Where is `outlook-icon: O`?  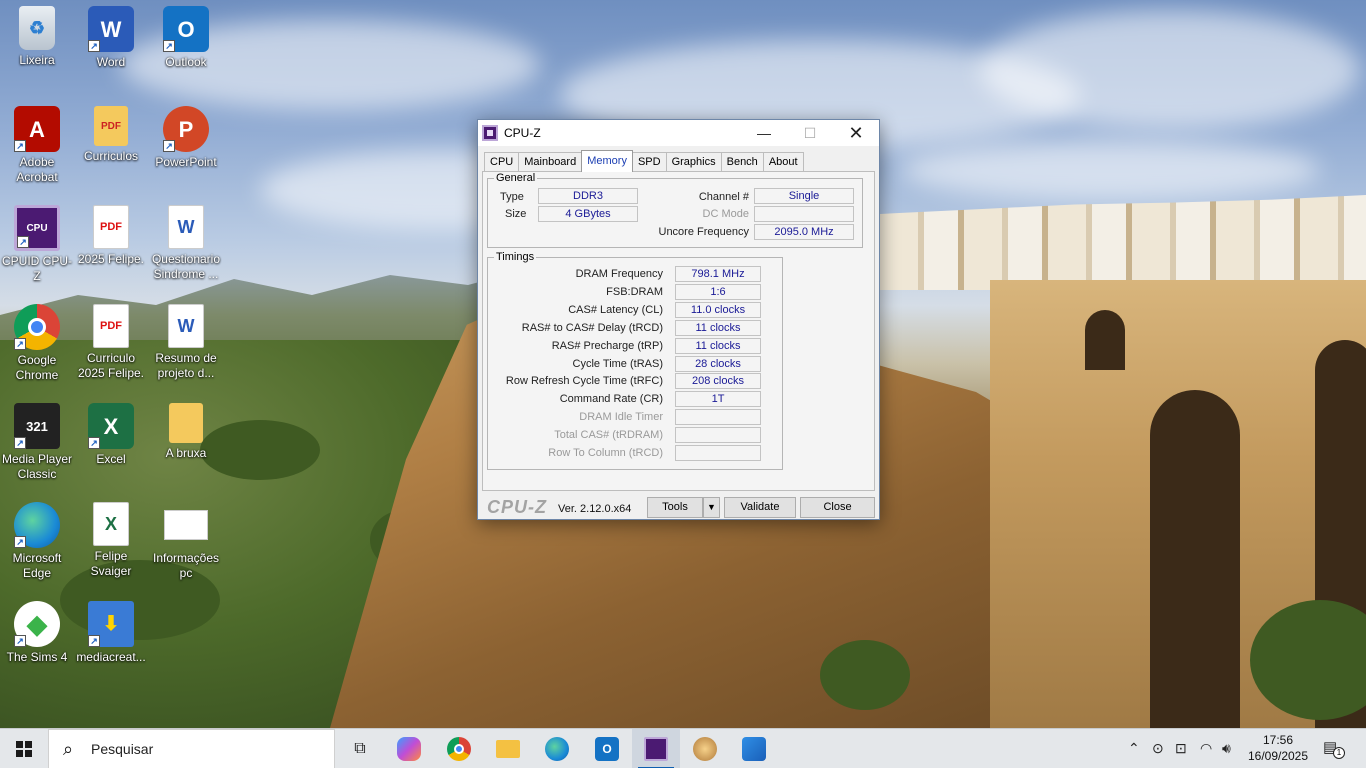 outlook-icon: O is located at coordinates (607, 749).